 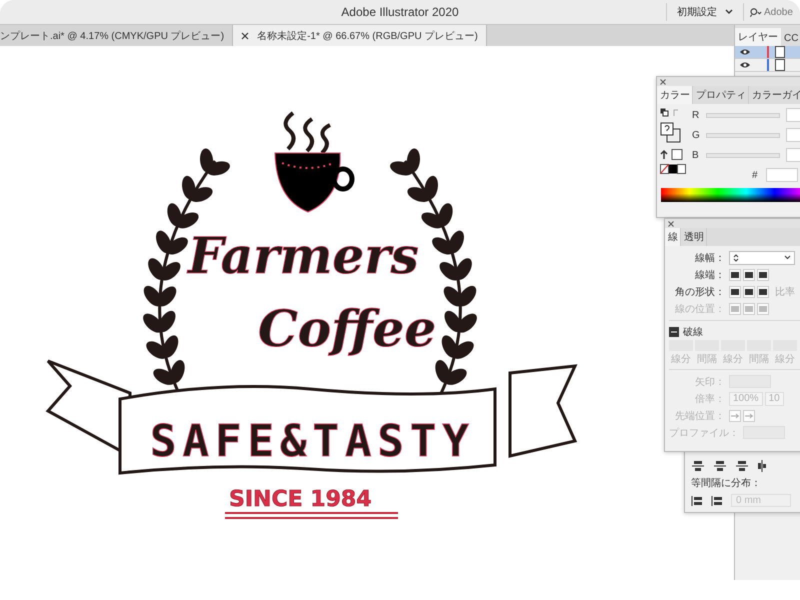 What do you see at coordinates (312, 441) in the screenshot?
I see `banner-text: SAFE&TASTY` at bounding box center [312, 441].